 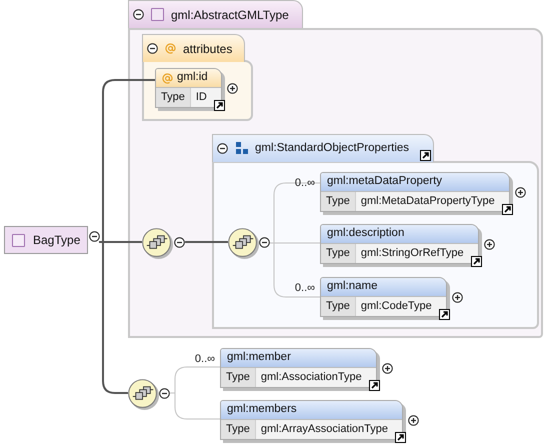 I want to click on element-node: gml:metaDataProperty Type gml:MetaDataPropertyType, so click(x=415, y=192).